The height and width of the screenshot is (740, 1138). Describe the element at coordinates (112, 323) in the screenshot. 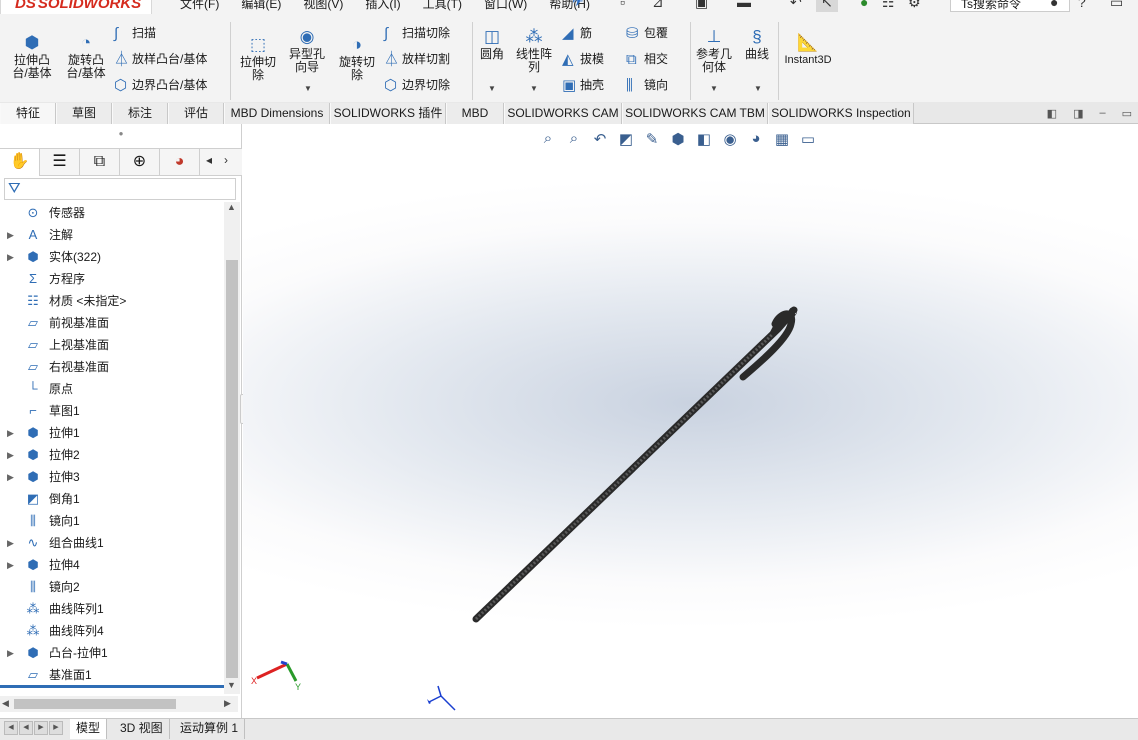

I see `tree-item: ▱ 前视基准面` at that location.